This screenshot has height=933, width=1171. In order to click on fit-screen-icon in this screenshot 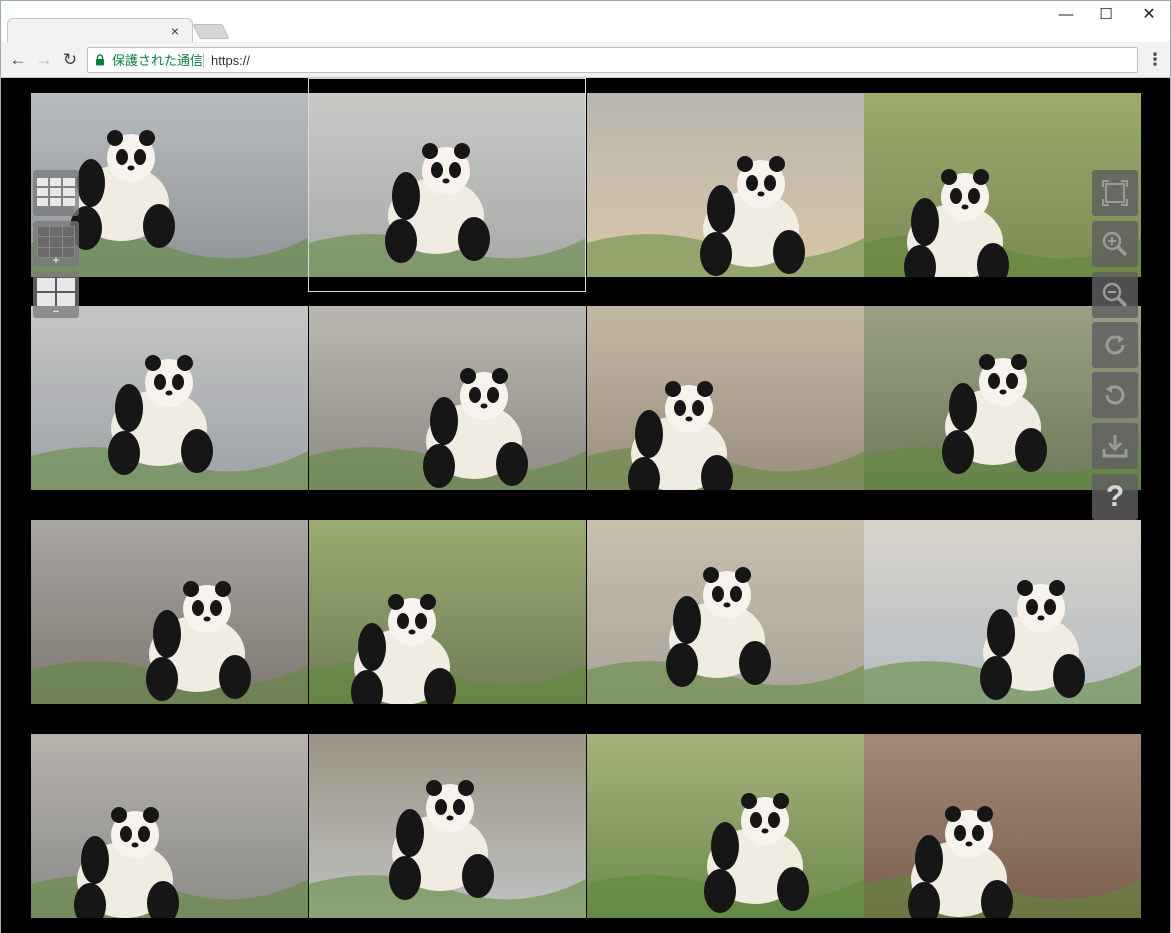, I will do `click(1115, 193)`.